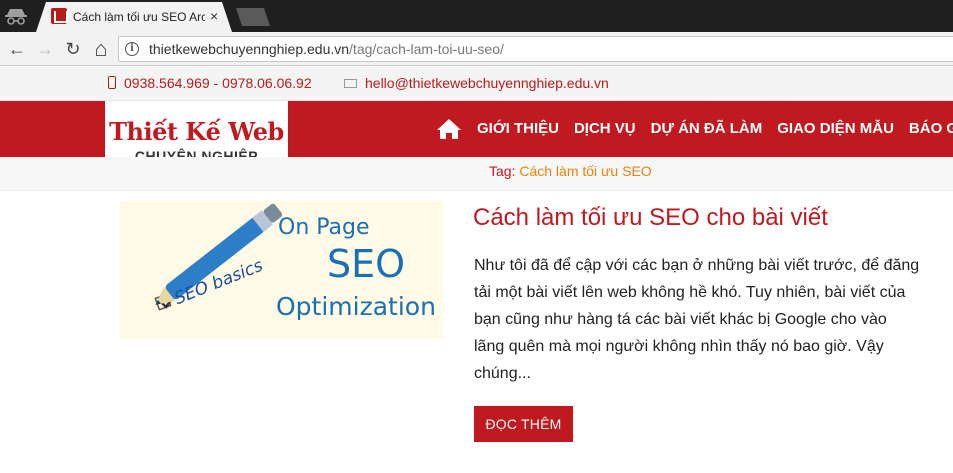  I want to click on article-title: Cách làm tối ưu SEO cho bài viết, so click(650, 218).